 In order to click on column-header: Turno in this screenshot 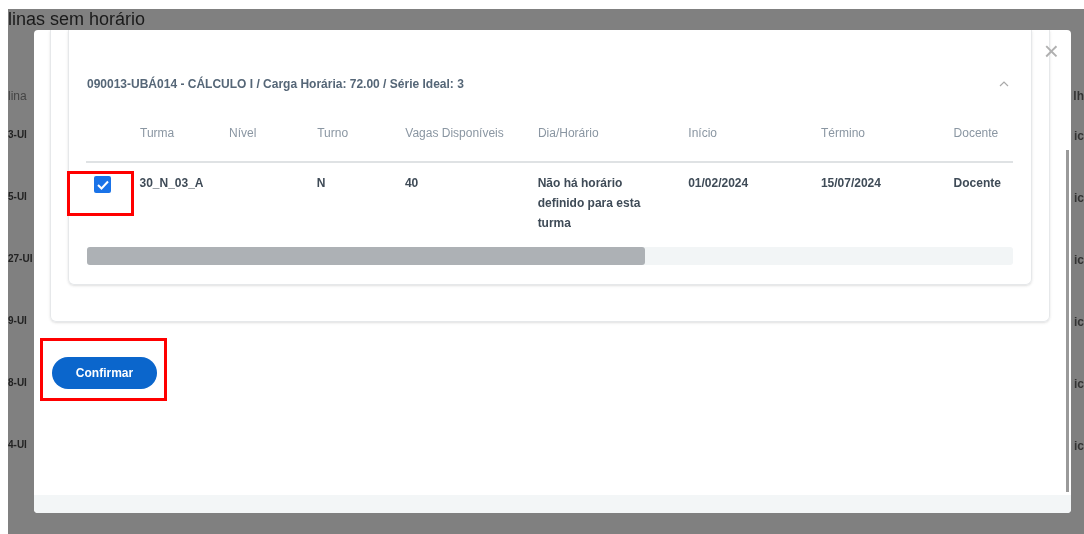, I will do `click(333, 133)`.